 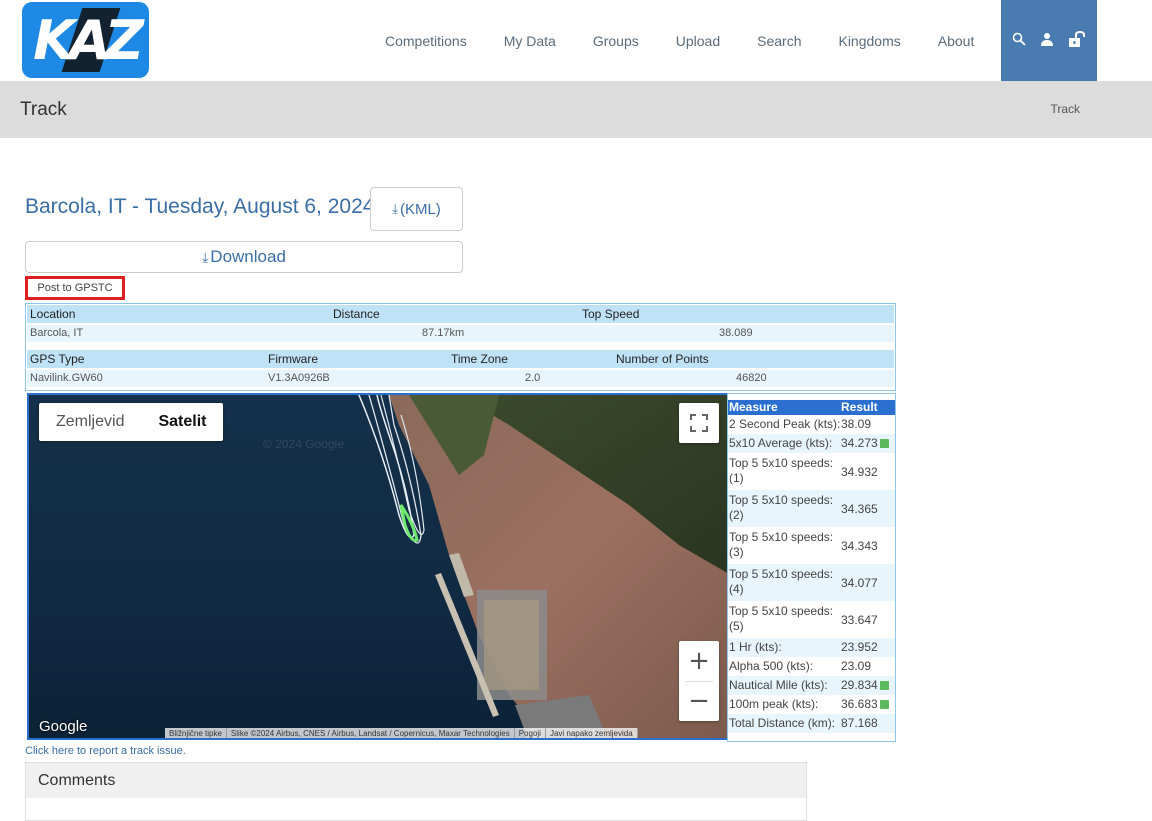 What do you see at coordinates (63, 726) in the screenshot?
I see `google-logo: Google` at bounding box center [63, 726].